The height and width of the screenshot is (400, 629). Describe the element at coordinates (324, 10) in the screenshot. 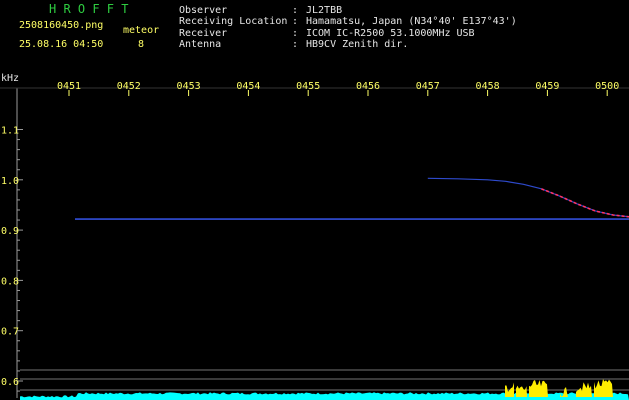

I see `info-value-observer: JL2TBB` at that location.